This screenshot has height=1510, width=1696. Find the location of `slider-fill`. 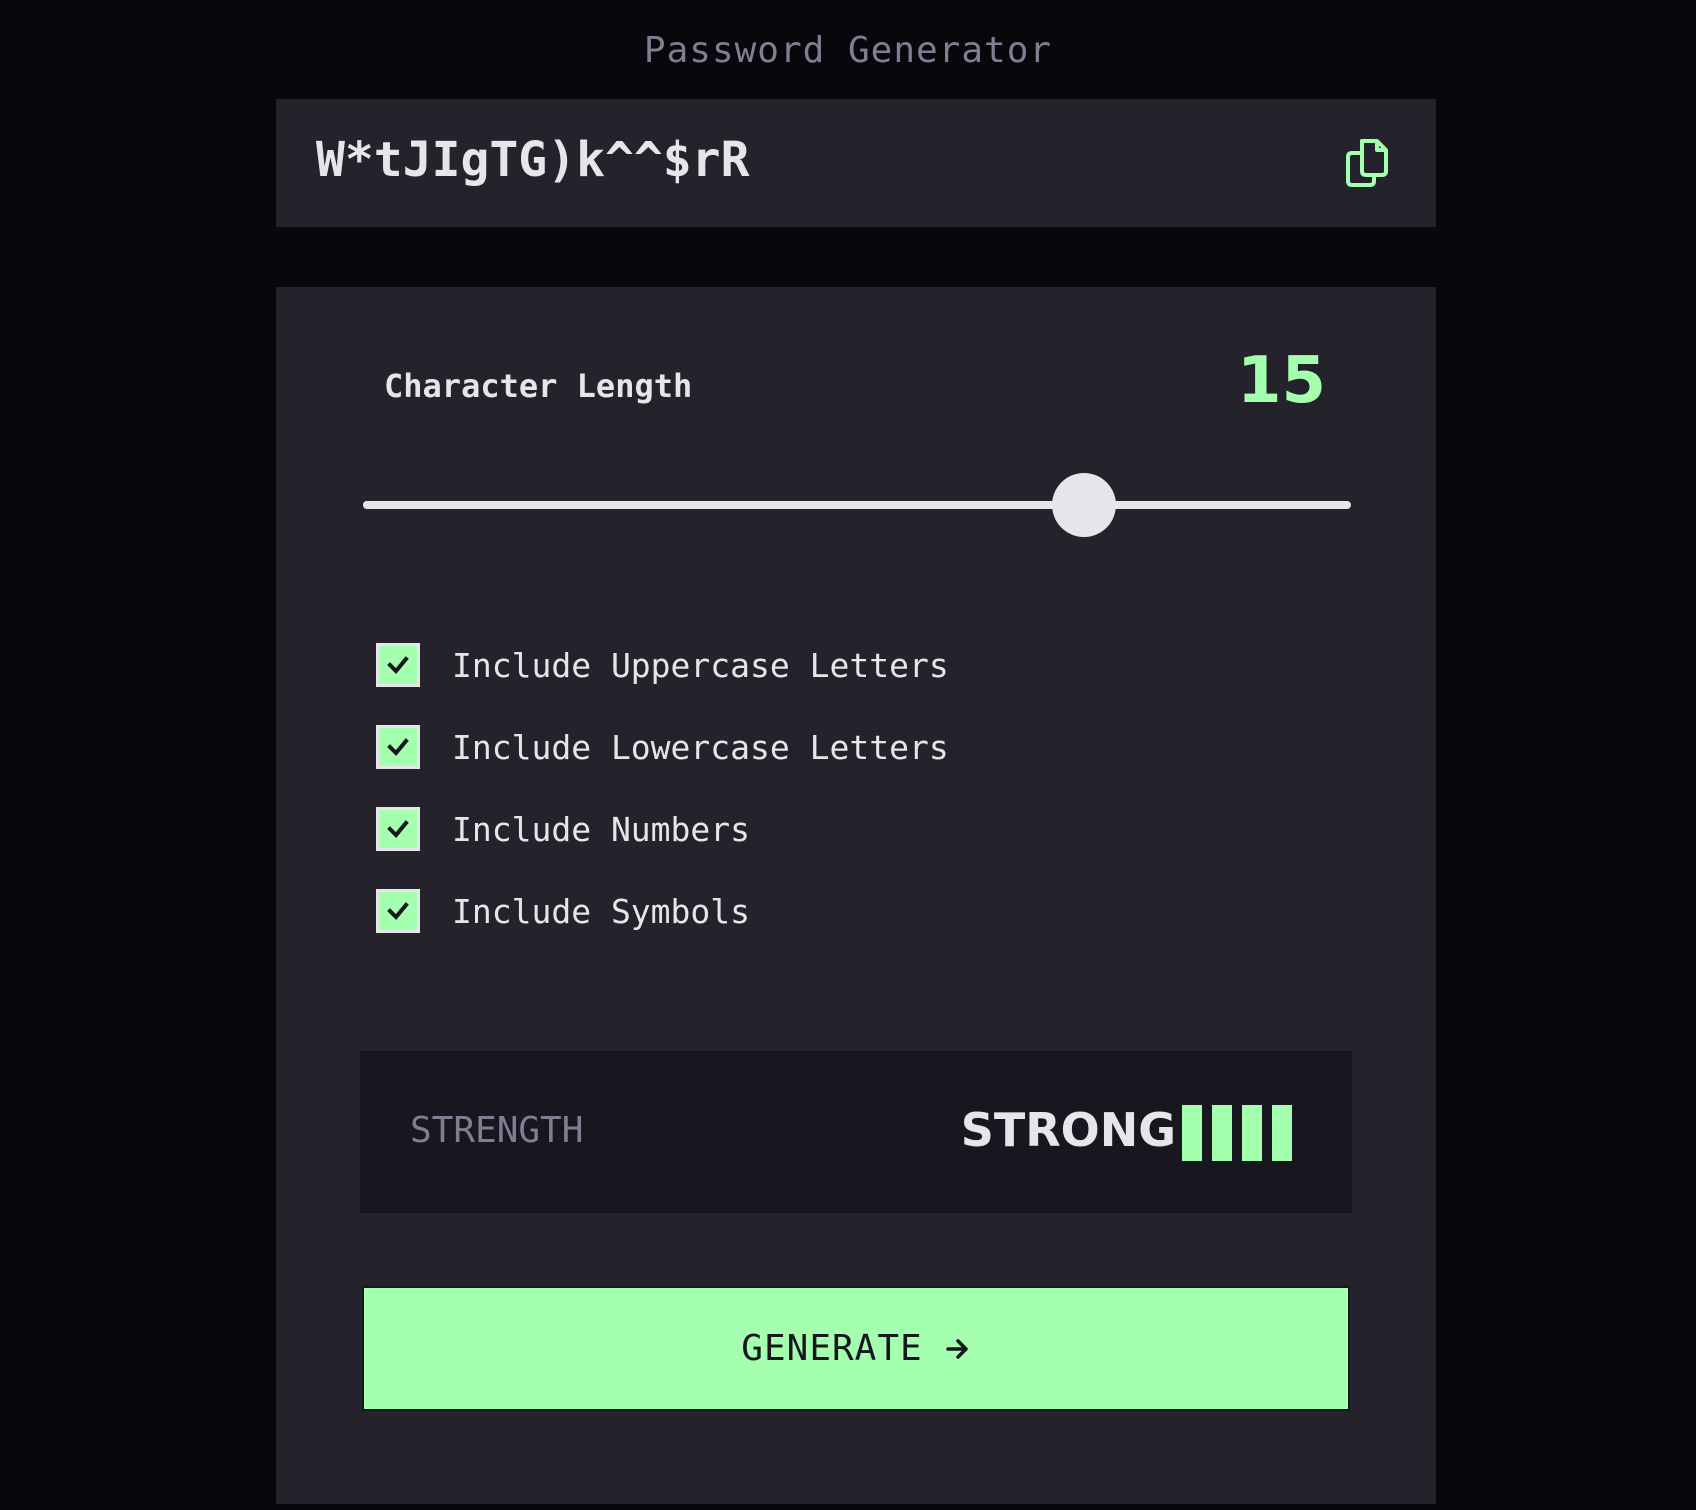

slider-fill is located at coordinates (724, 505).